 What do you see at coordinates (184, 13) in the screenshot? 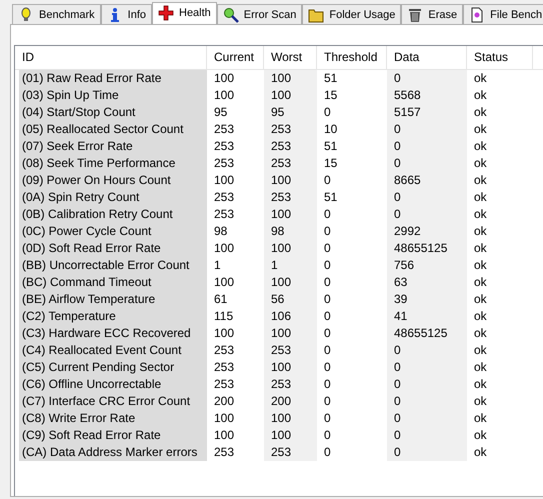
I see `tab: Health` at bounding box center [184, 13].